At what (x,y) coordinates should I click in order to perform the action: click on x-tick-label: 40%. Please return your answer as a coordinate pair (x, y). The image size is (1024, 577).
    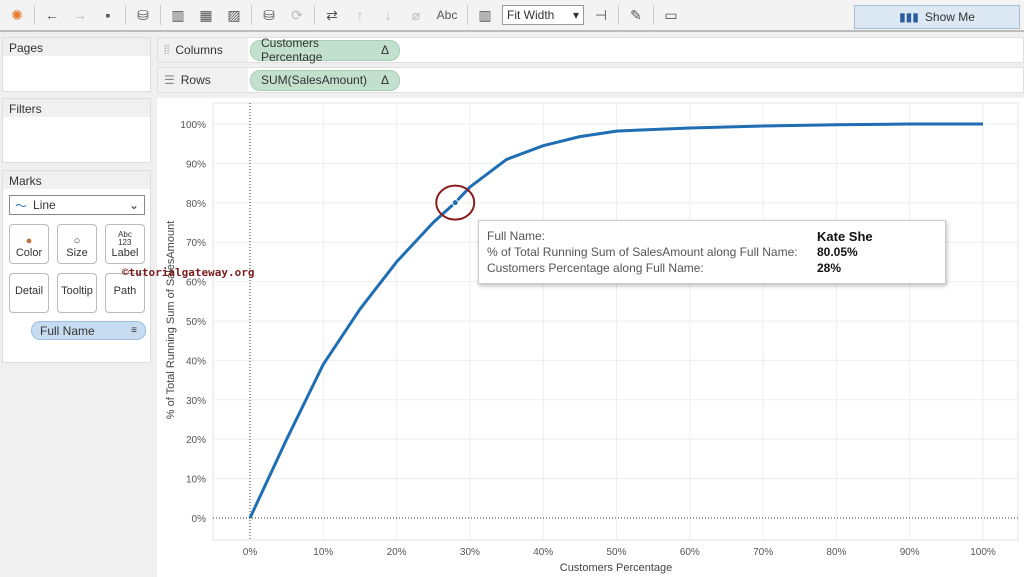
    Looking at the image, I should click on (543, 552).